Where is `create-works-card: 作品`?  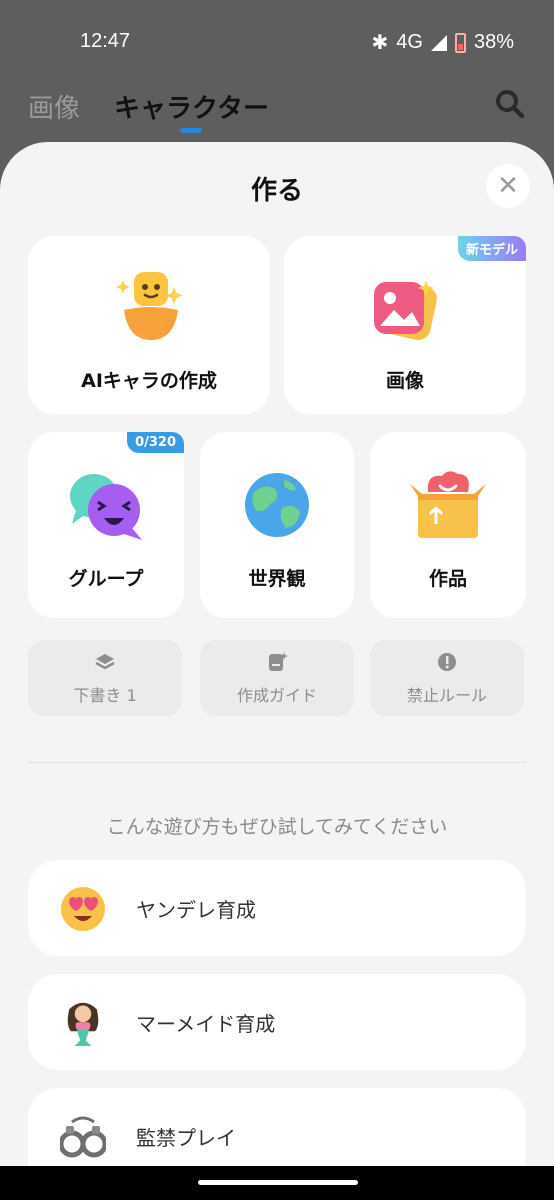 create-works-card: 作品 is located at coordinates (448, 525).